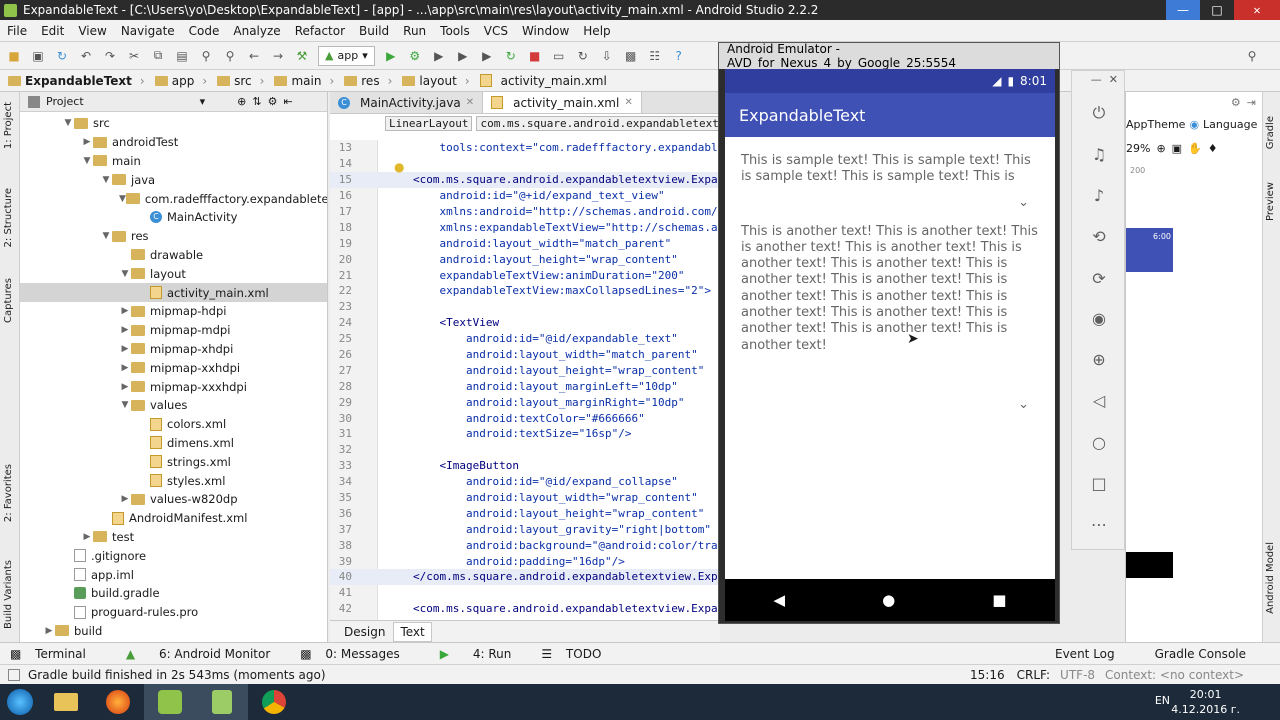 The width and height of the screenshot is (1280, 720). Describe the element at coordinates (173, 631) in the screenshot. I see `tree-item: ▶ build` at that location.